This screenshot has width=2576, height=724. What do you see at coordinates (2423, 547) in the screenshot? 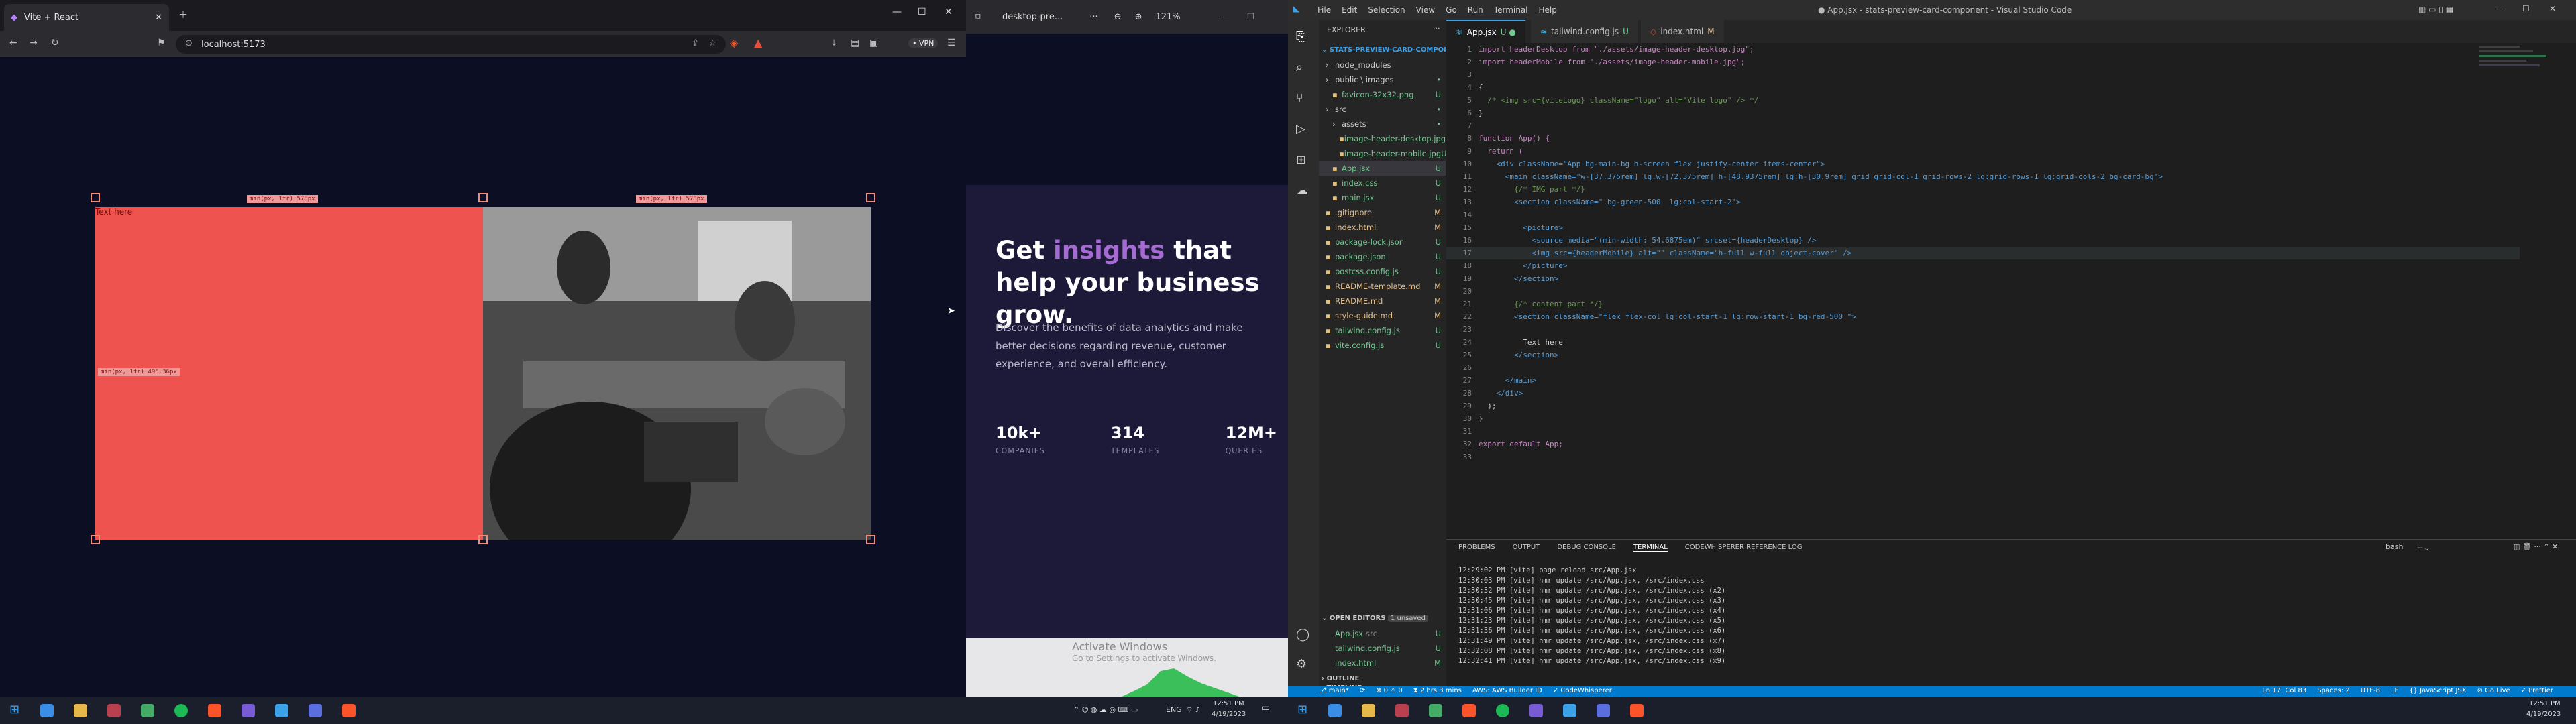
I see `new-terminal-icon: ＋⌄` at bounding box center [2423, 547].